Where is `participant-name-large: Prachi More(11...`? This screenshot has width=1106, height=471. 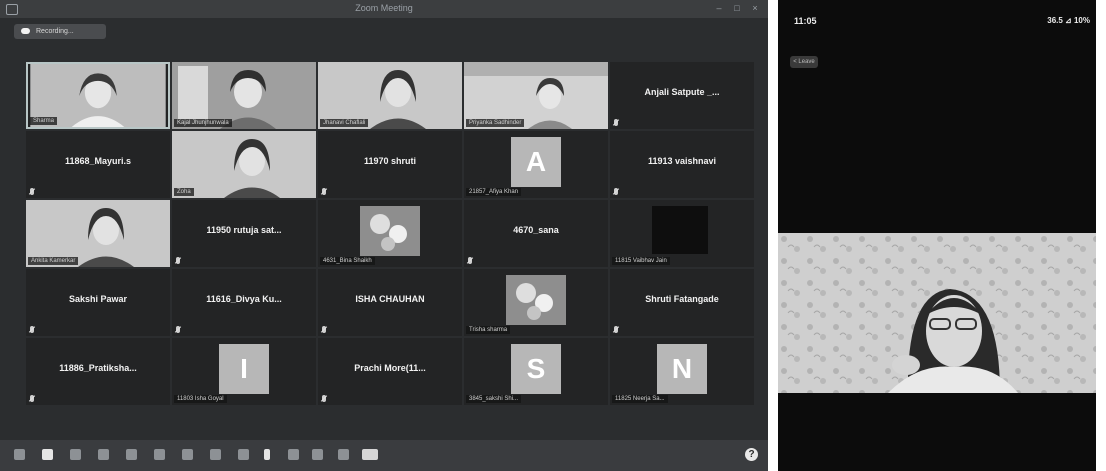
participant-name-large: Prachi More(11... is located at coordinates (390, 368).